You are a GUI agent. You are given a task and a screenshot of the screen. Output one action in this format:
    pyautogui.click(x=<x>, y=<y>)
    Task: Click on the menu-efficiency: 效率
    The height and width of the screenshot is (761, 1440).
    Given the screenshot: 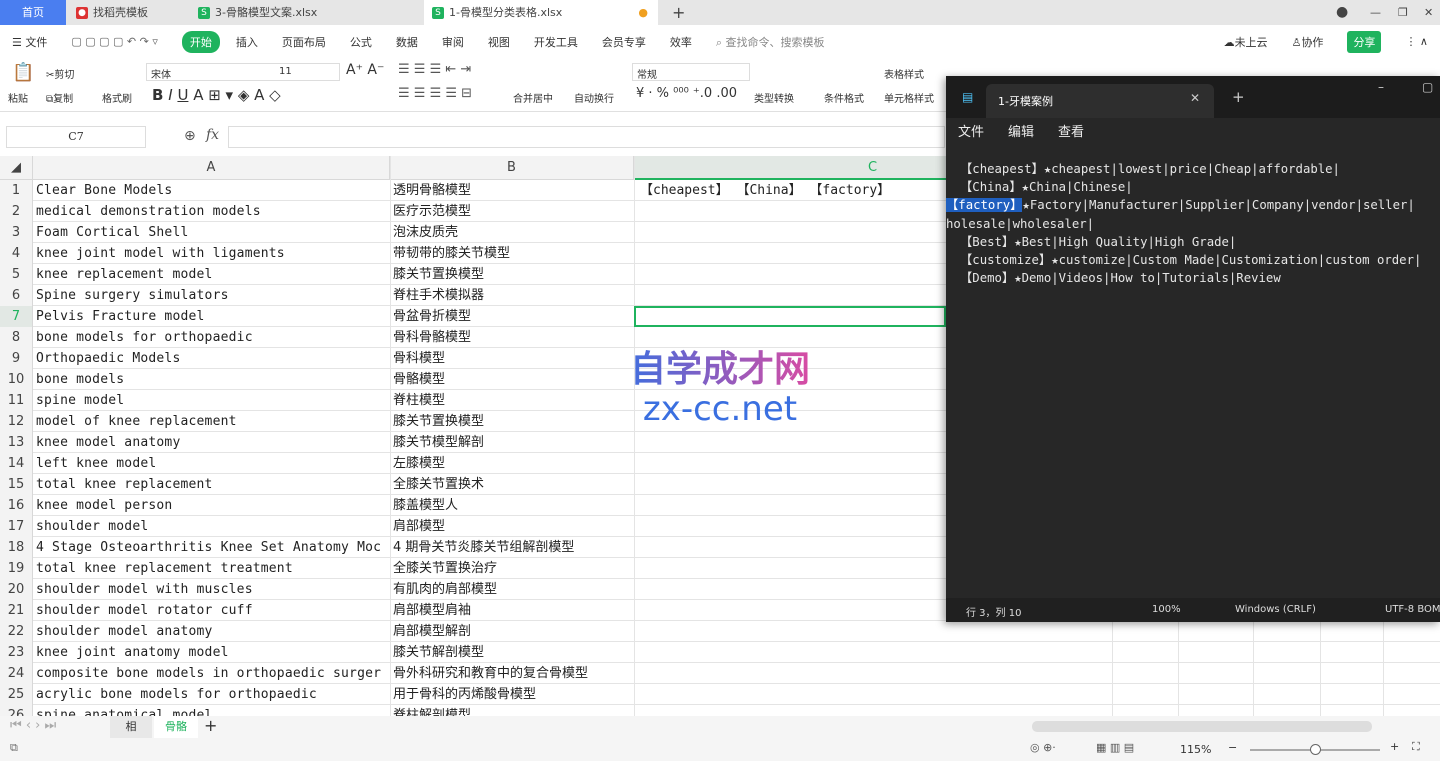 What is the action you would take?
    pyautogui.click(x=681, y=42)
    